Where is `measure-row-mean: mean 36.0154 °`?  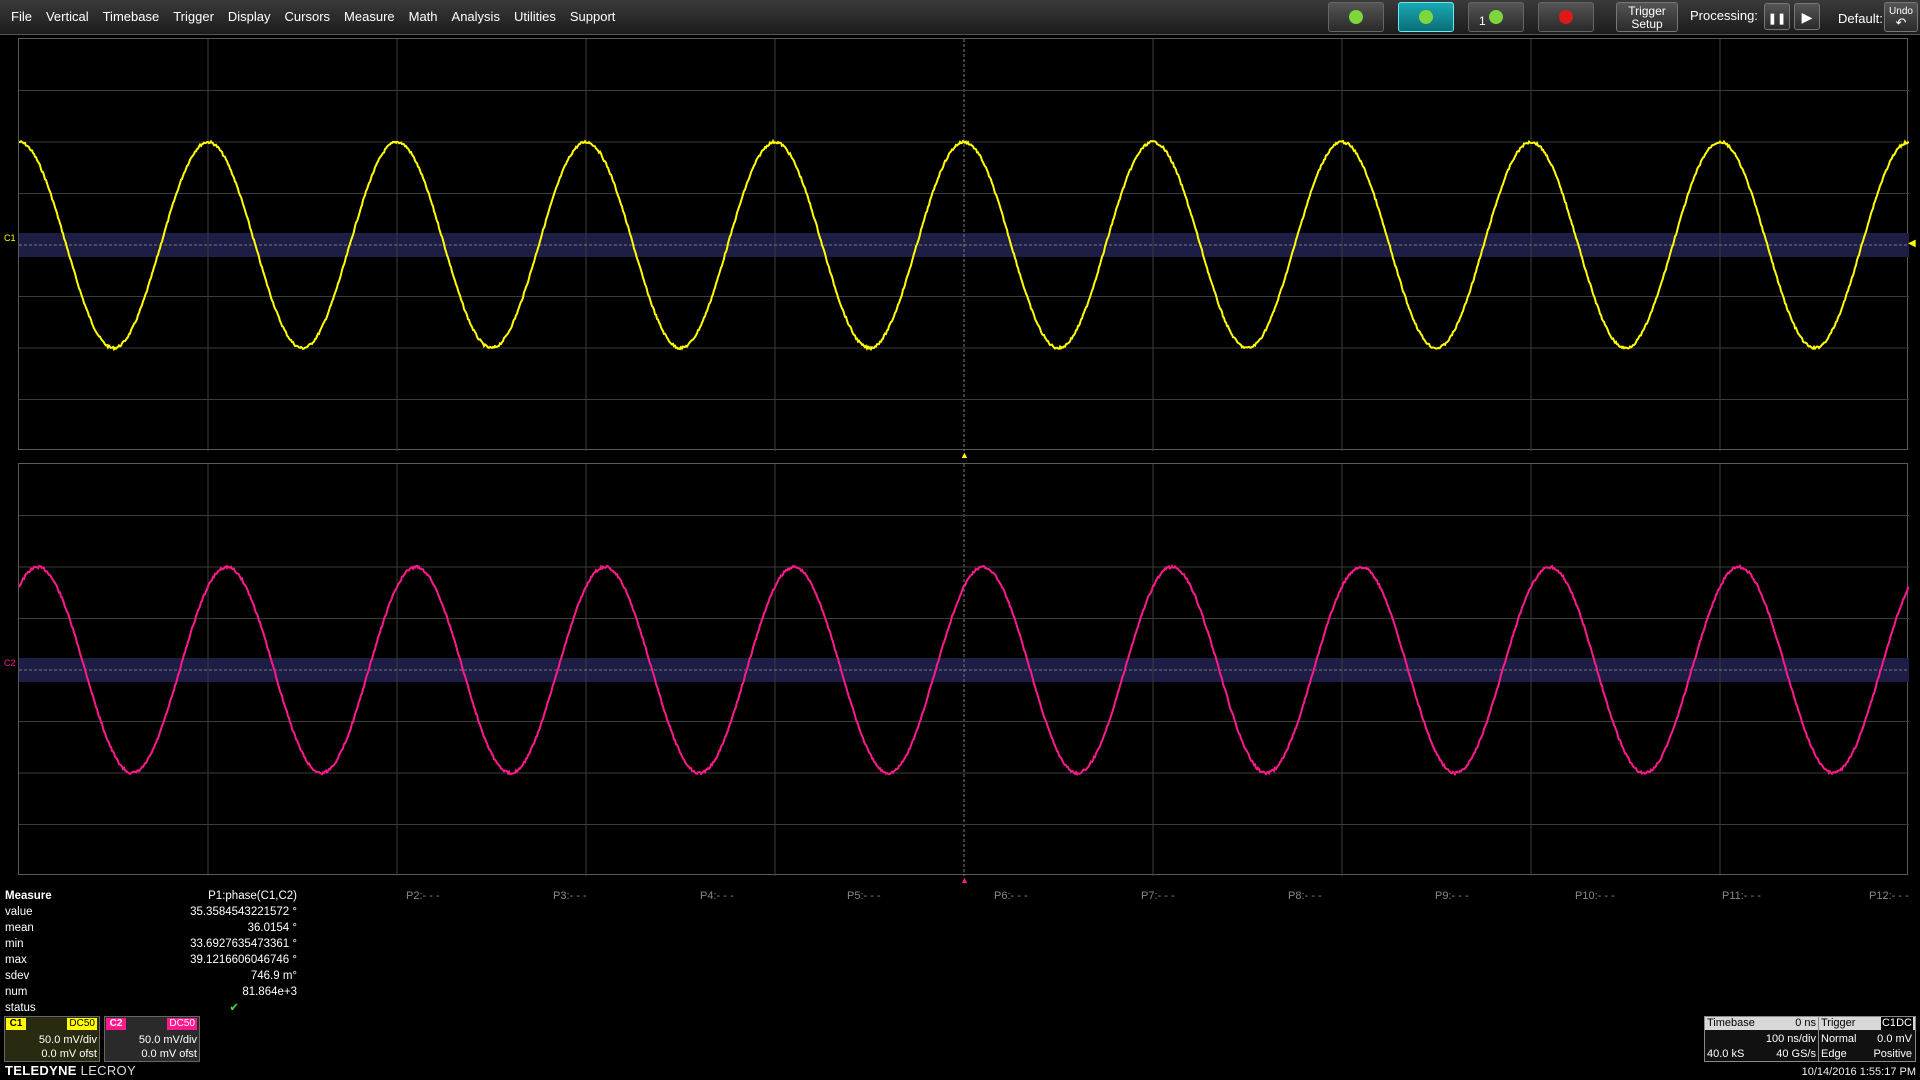 measure-row-mean: mean 36.0154 ° is located at coordinates (155, 928).